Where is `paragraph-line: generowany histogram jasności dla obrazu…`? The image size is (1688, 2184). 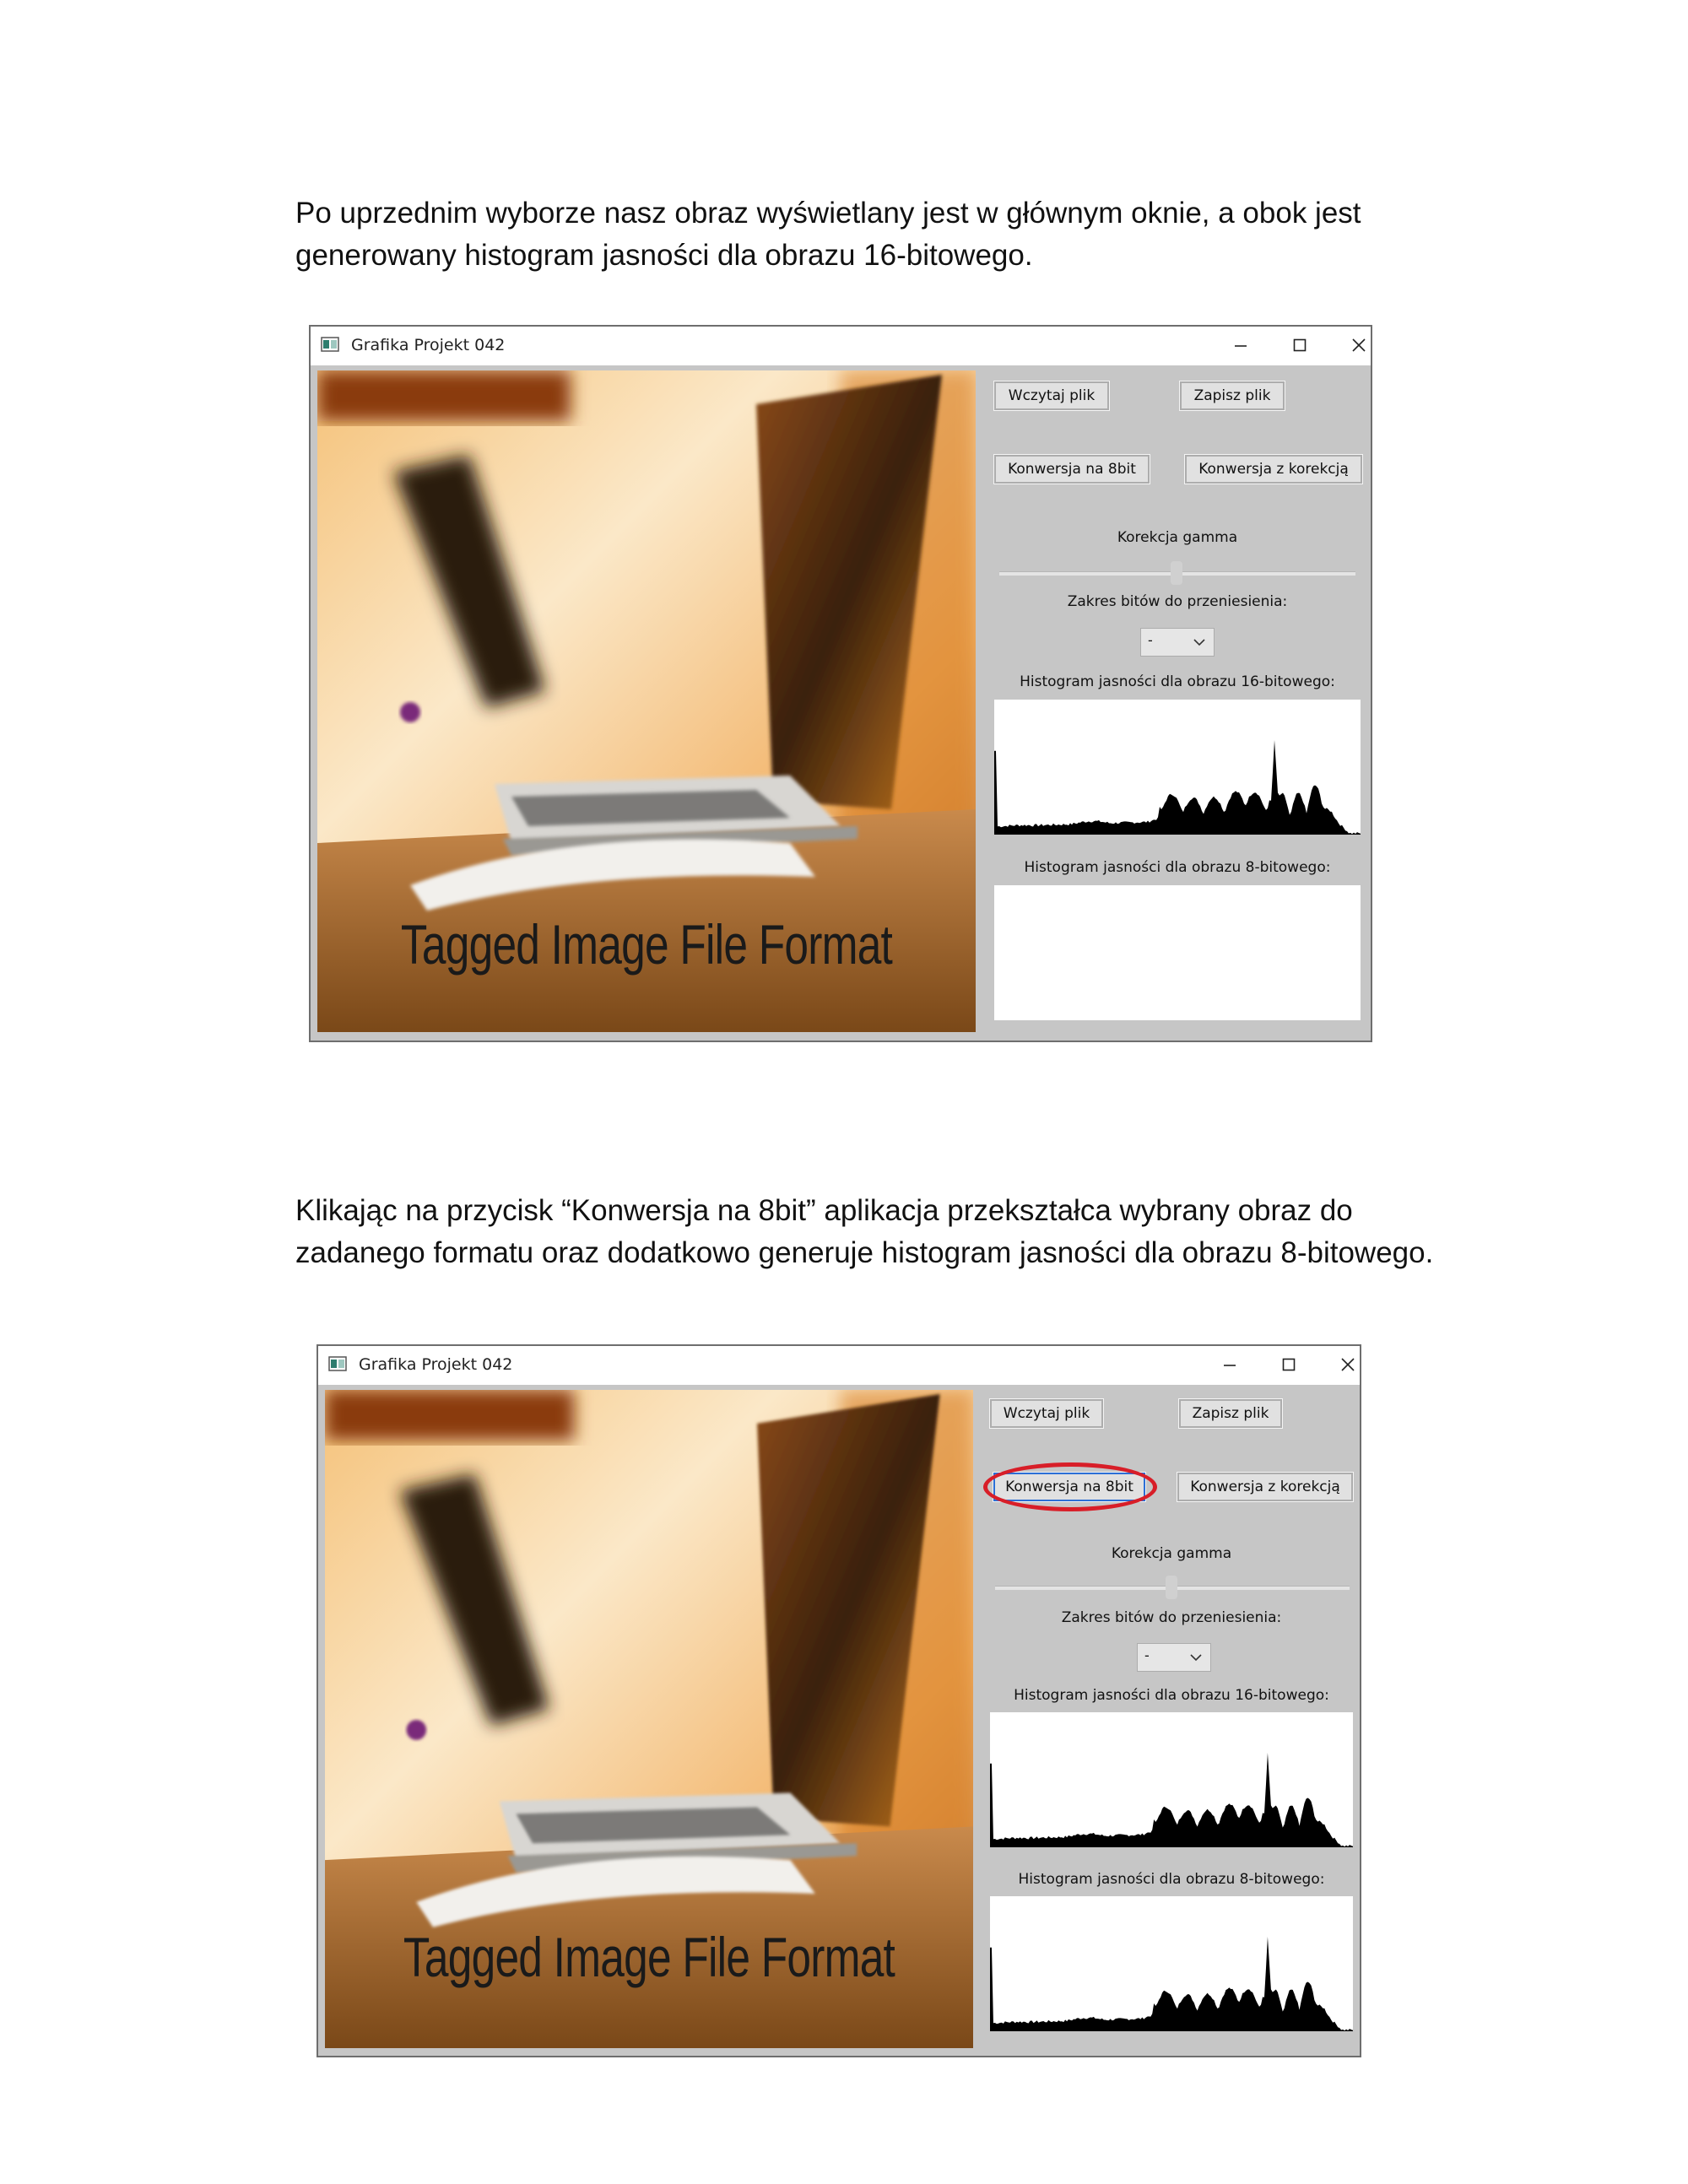 paragraph-line: generowany histogram jasności dla obrazu… is located at coordinates (664, 255).